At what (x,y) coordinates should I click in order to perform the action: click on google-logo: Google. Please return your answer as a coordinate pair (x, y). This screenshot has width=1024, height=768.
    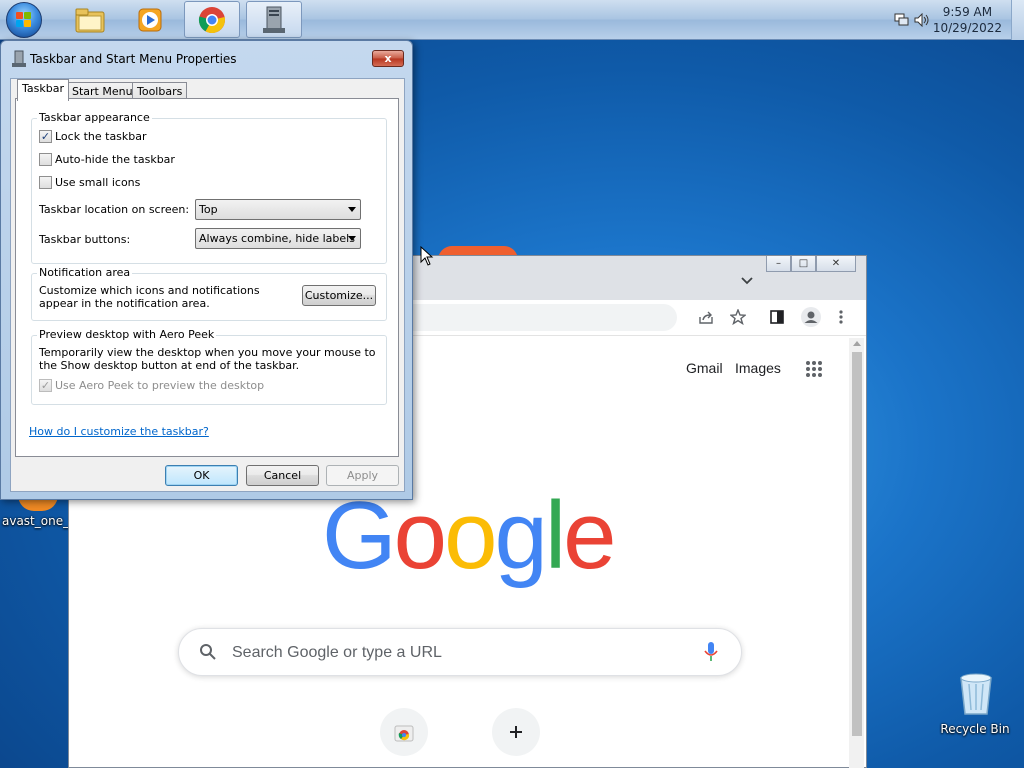
    Looking at the image, I should click on (469, 536).